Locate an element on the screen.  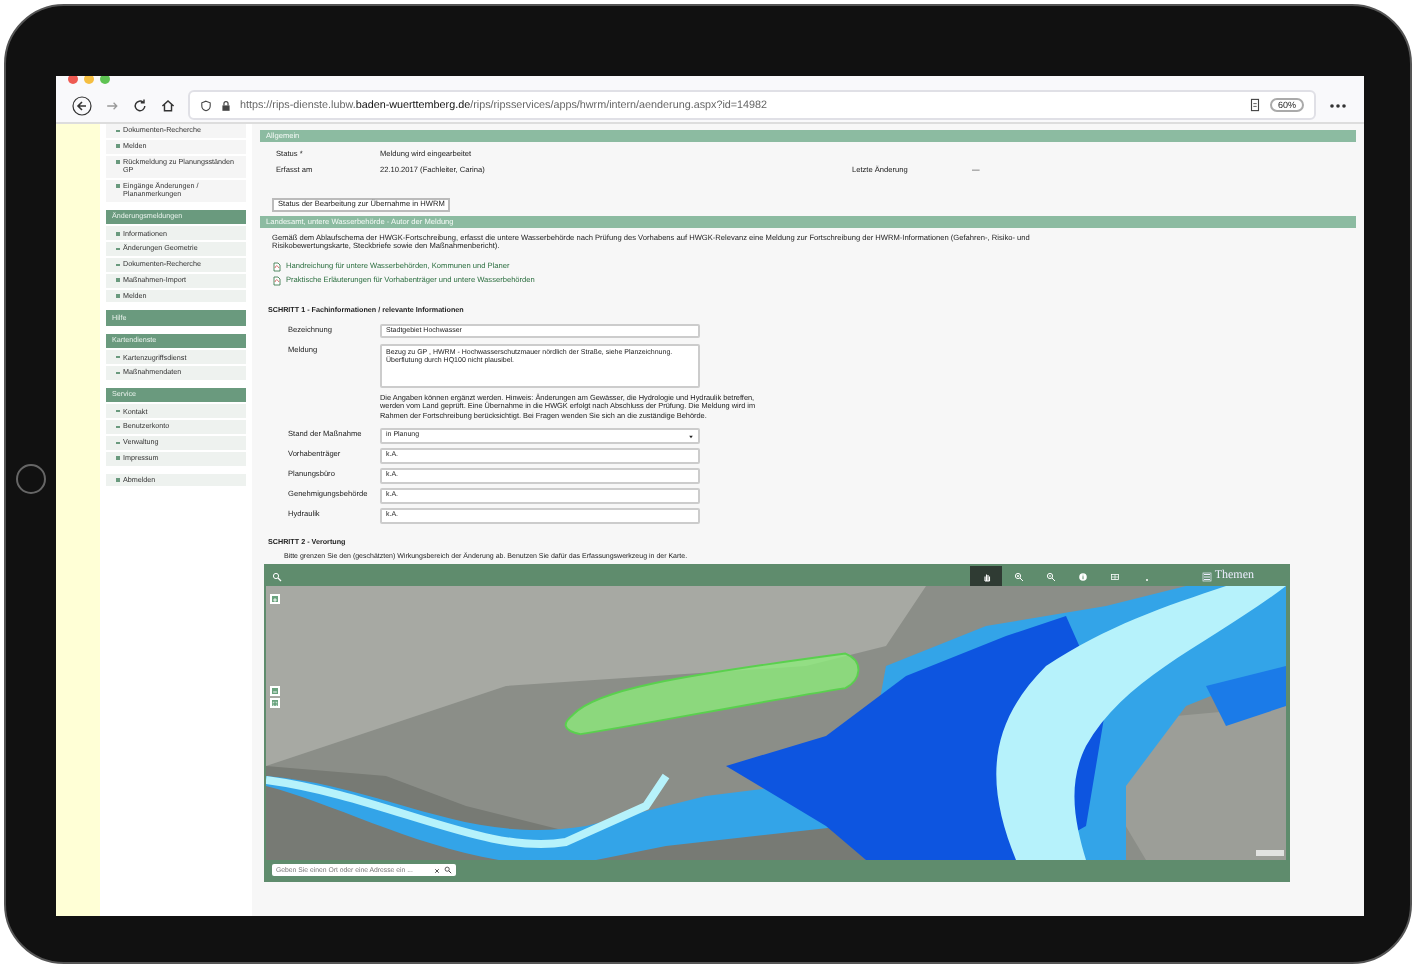
zoom-out-icon is located at coordinates (1050, 576).